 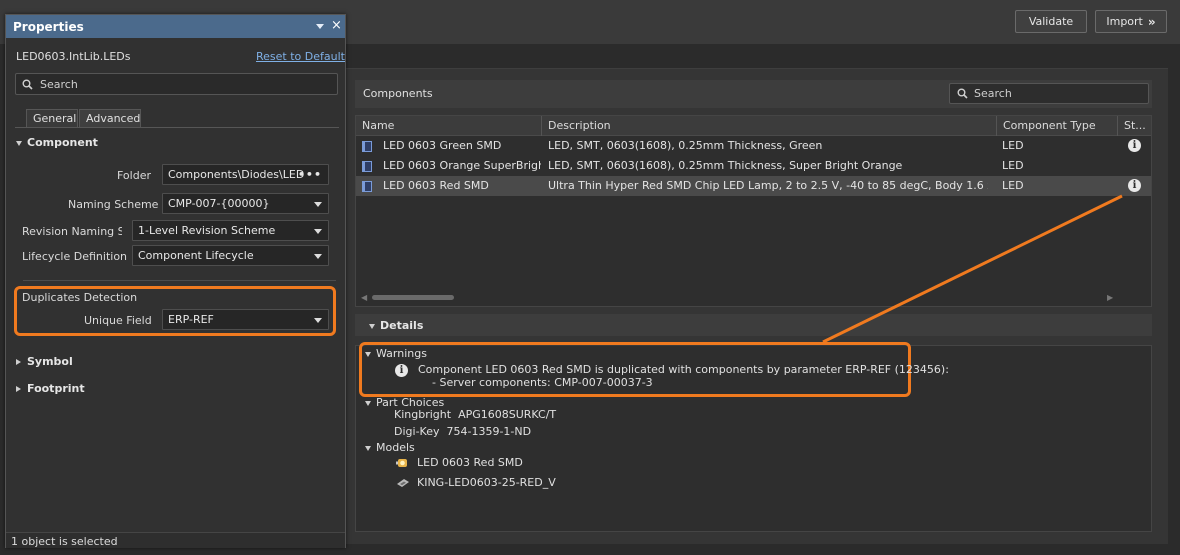 What do you see at coordinates (486, 482) in the screenshot?
I see `model-name: KING-LED0603-25-RED_V` at bounding box center [486, 482].